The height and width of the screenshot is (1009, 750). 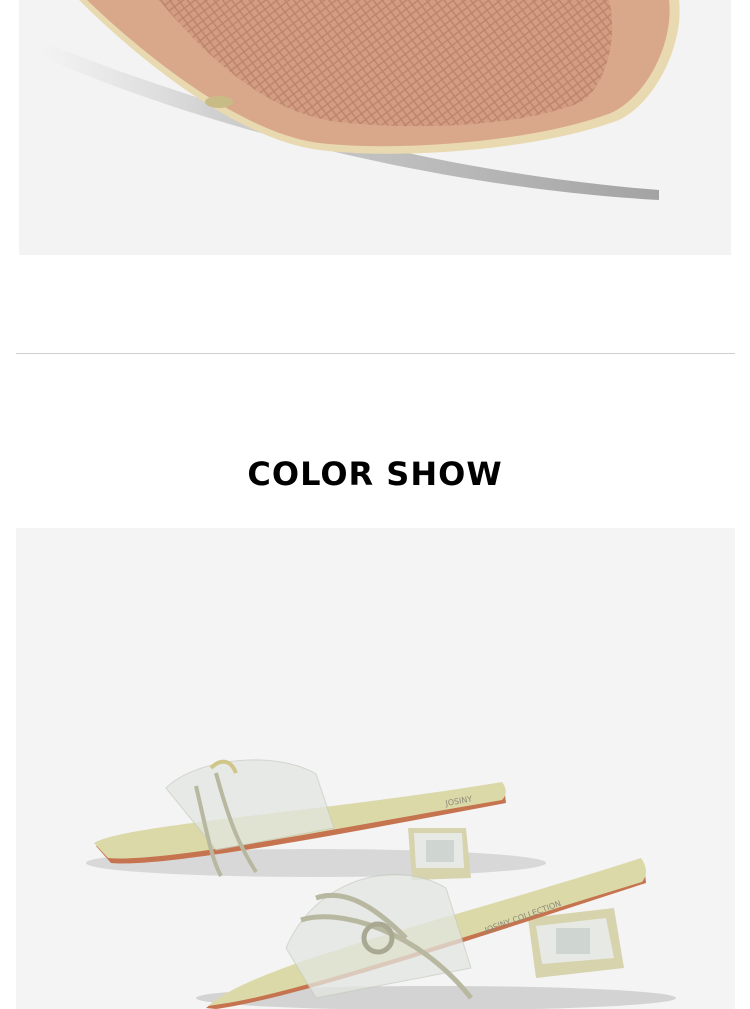 What do you see at coordinates (375, 353) in the screenshot?
I see `section-divider` at bounding box center [375, 353].